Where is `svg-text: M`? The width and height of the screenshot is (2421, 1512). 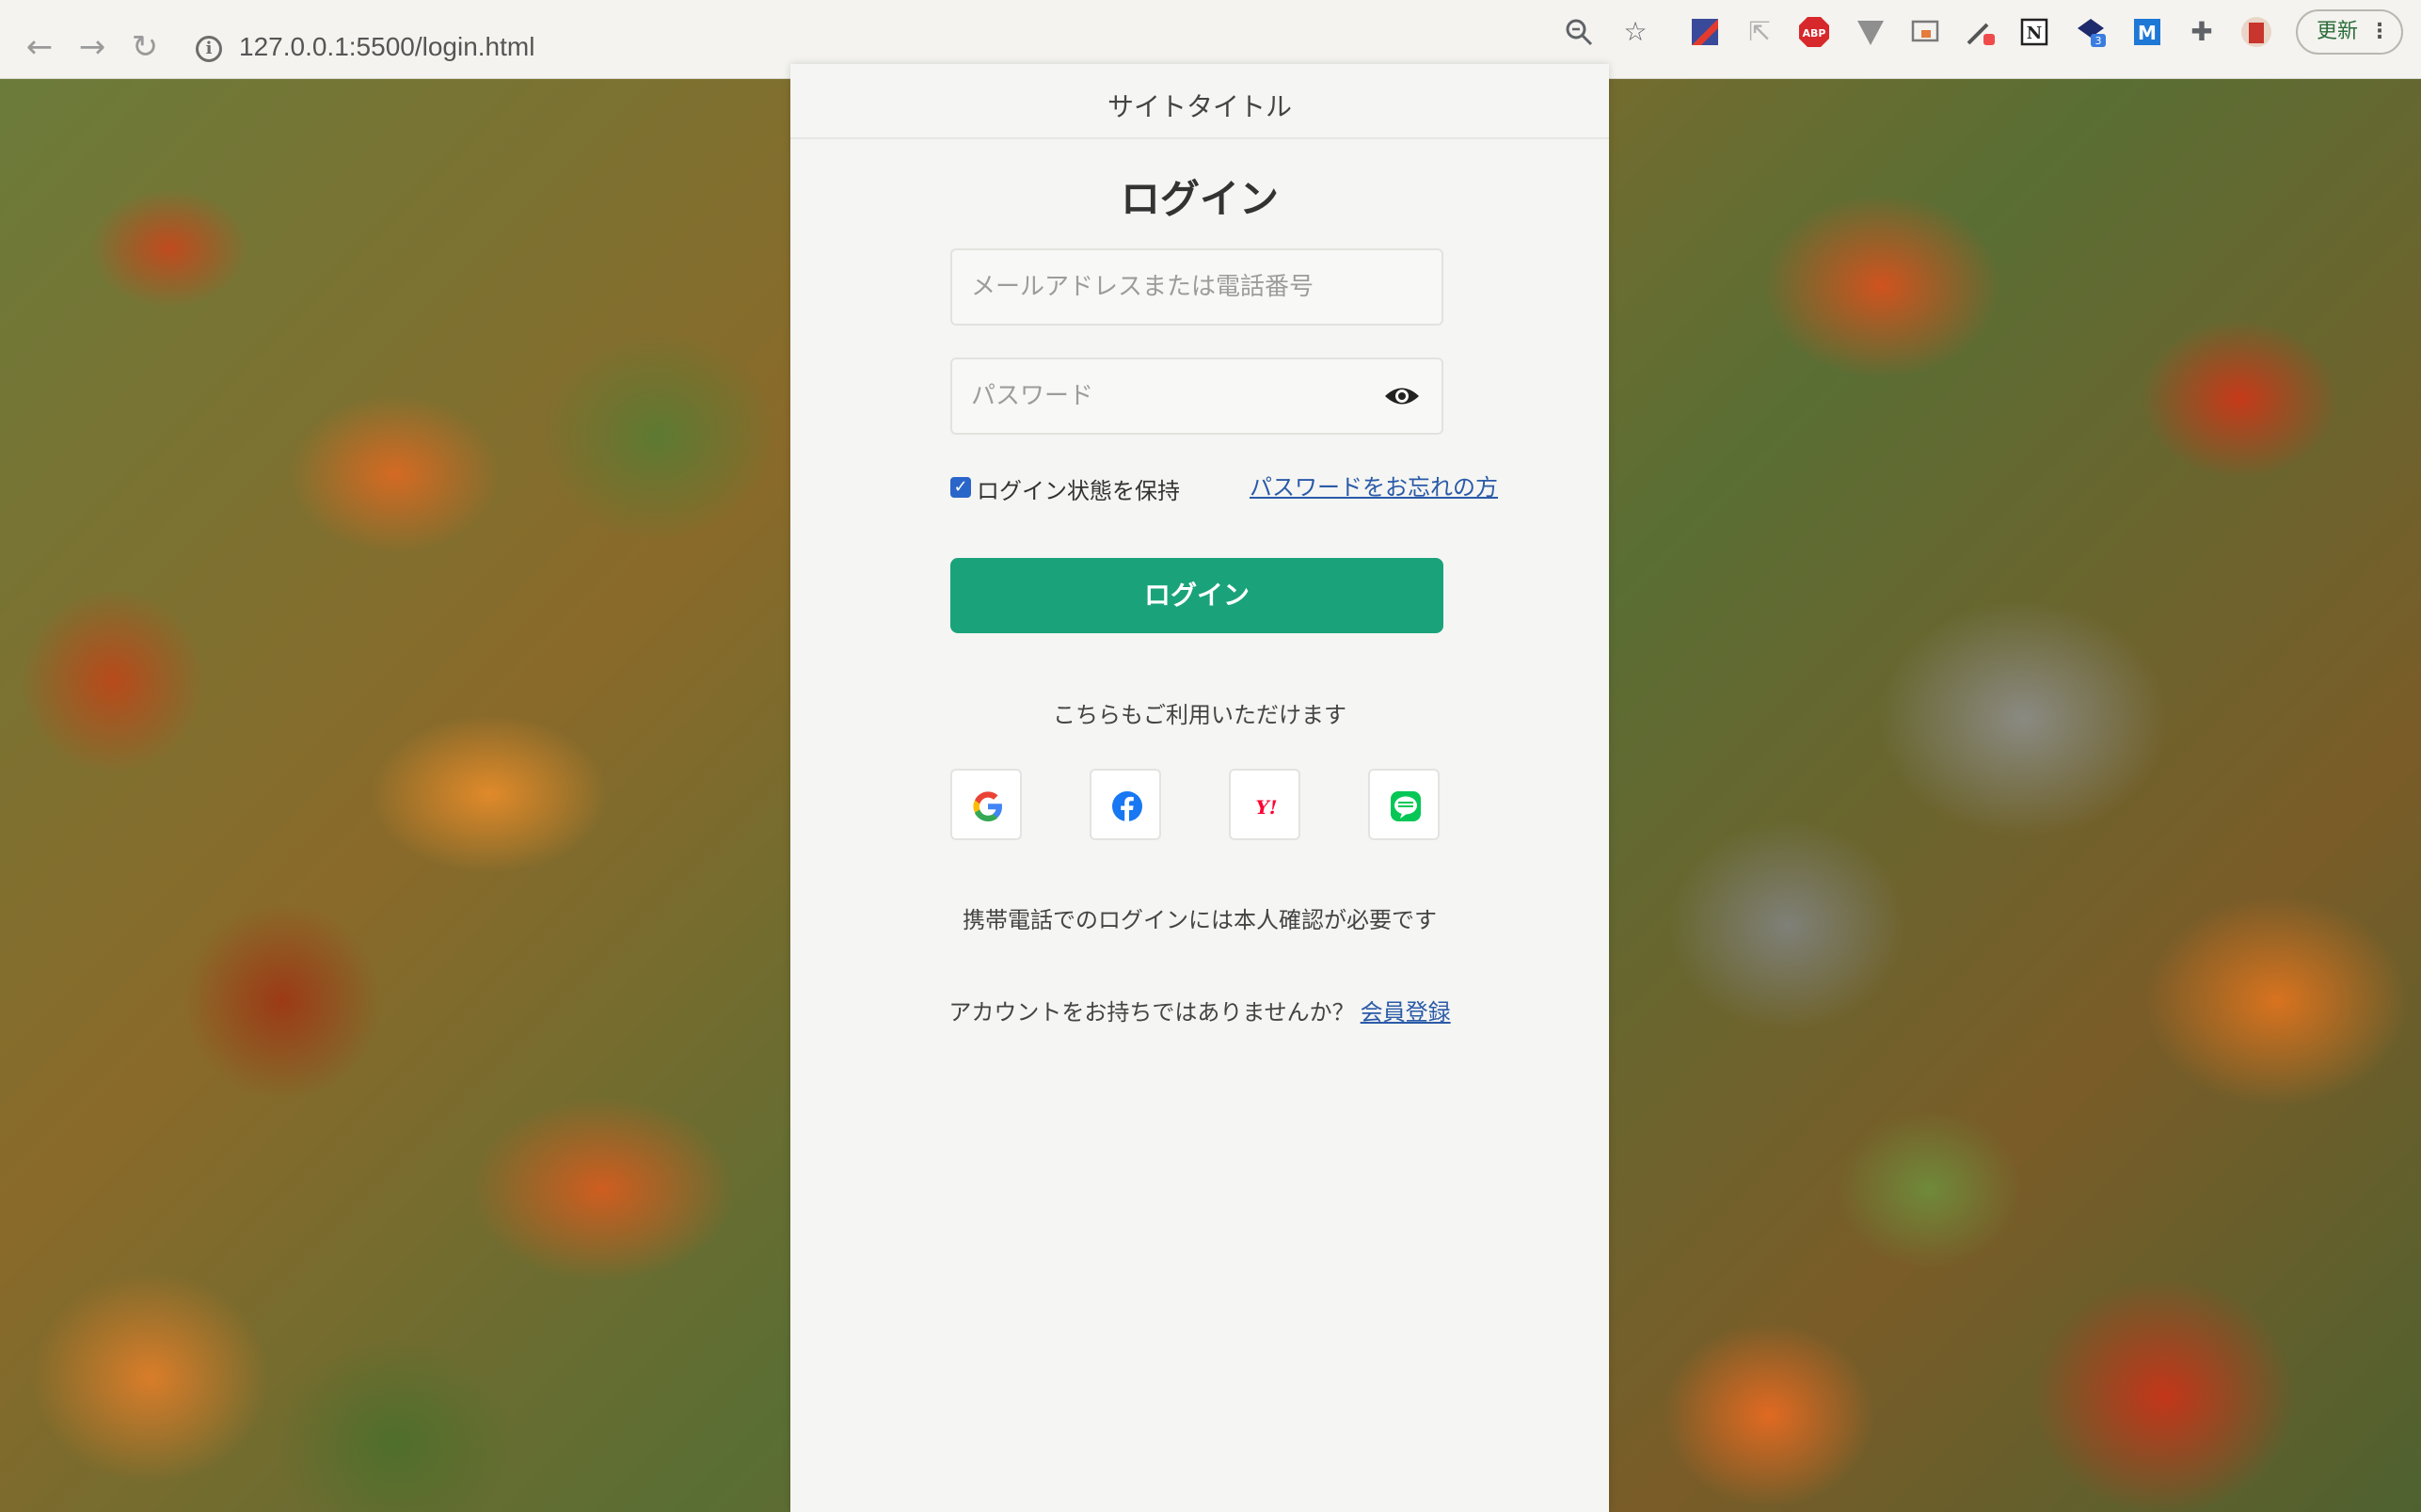
svg-text: M is located at coordinates (2147, 33).